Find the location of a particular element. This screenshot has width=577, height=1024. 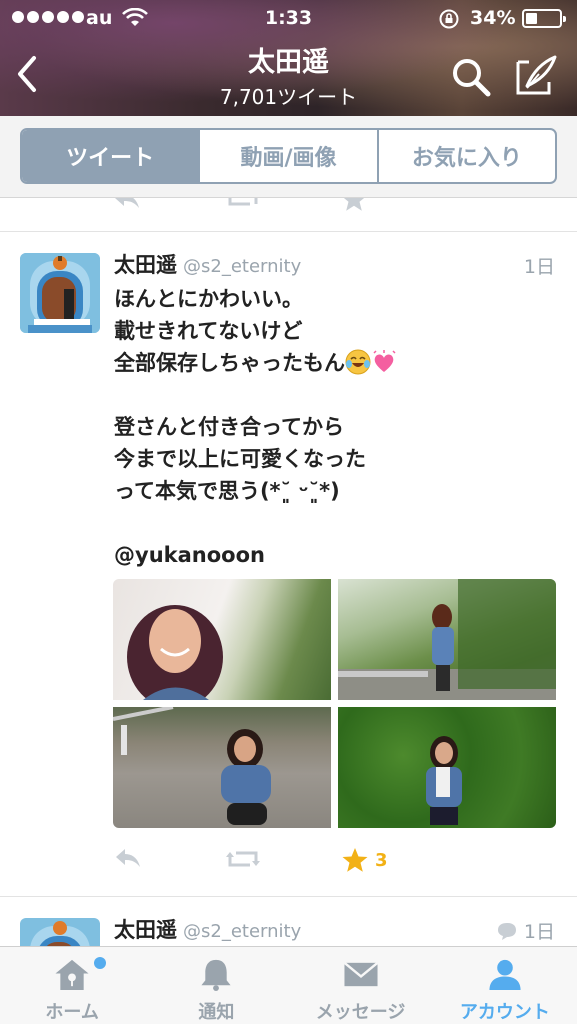

home-icon is located at coordinates (72, 975).